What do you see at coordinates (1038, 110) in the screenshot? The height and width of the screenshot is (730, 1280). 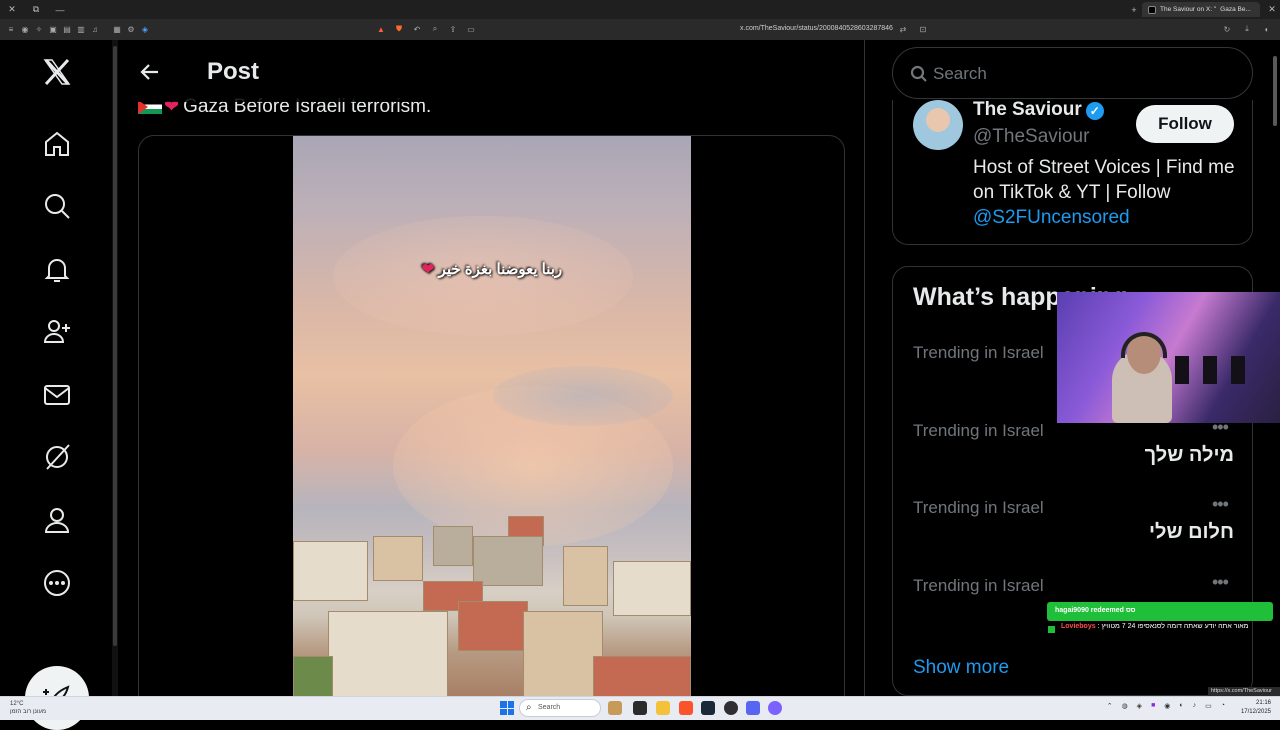 I see `profile-name: The Saviour ✓` at bounding box center [1038, 110].